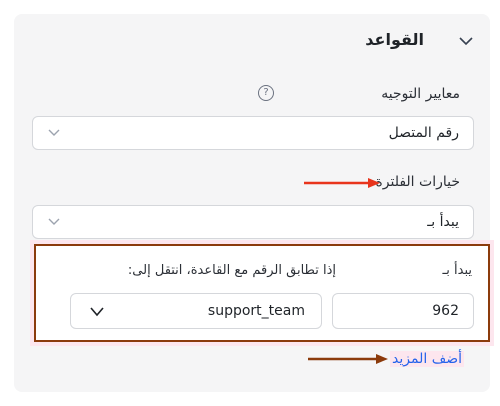  Describe the element at coordinates (420, 94) in the screenshot. I see `routing-criteria-label: معايير التوجيه` at that location.